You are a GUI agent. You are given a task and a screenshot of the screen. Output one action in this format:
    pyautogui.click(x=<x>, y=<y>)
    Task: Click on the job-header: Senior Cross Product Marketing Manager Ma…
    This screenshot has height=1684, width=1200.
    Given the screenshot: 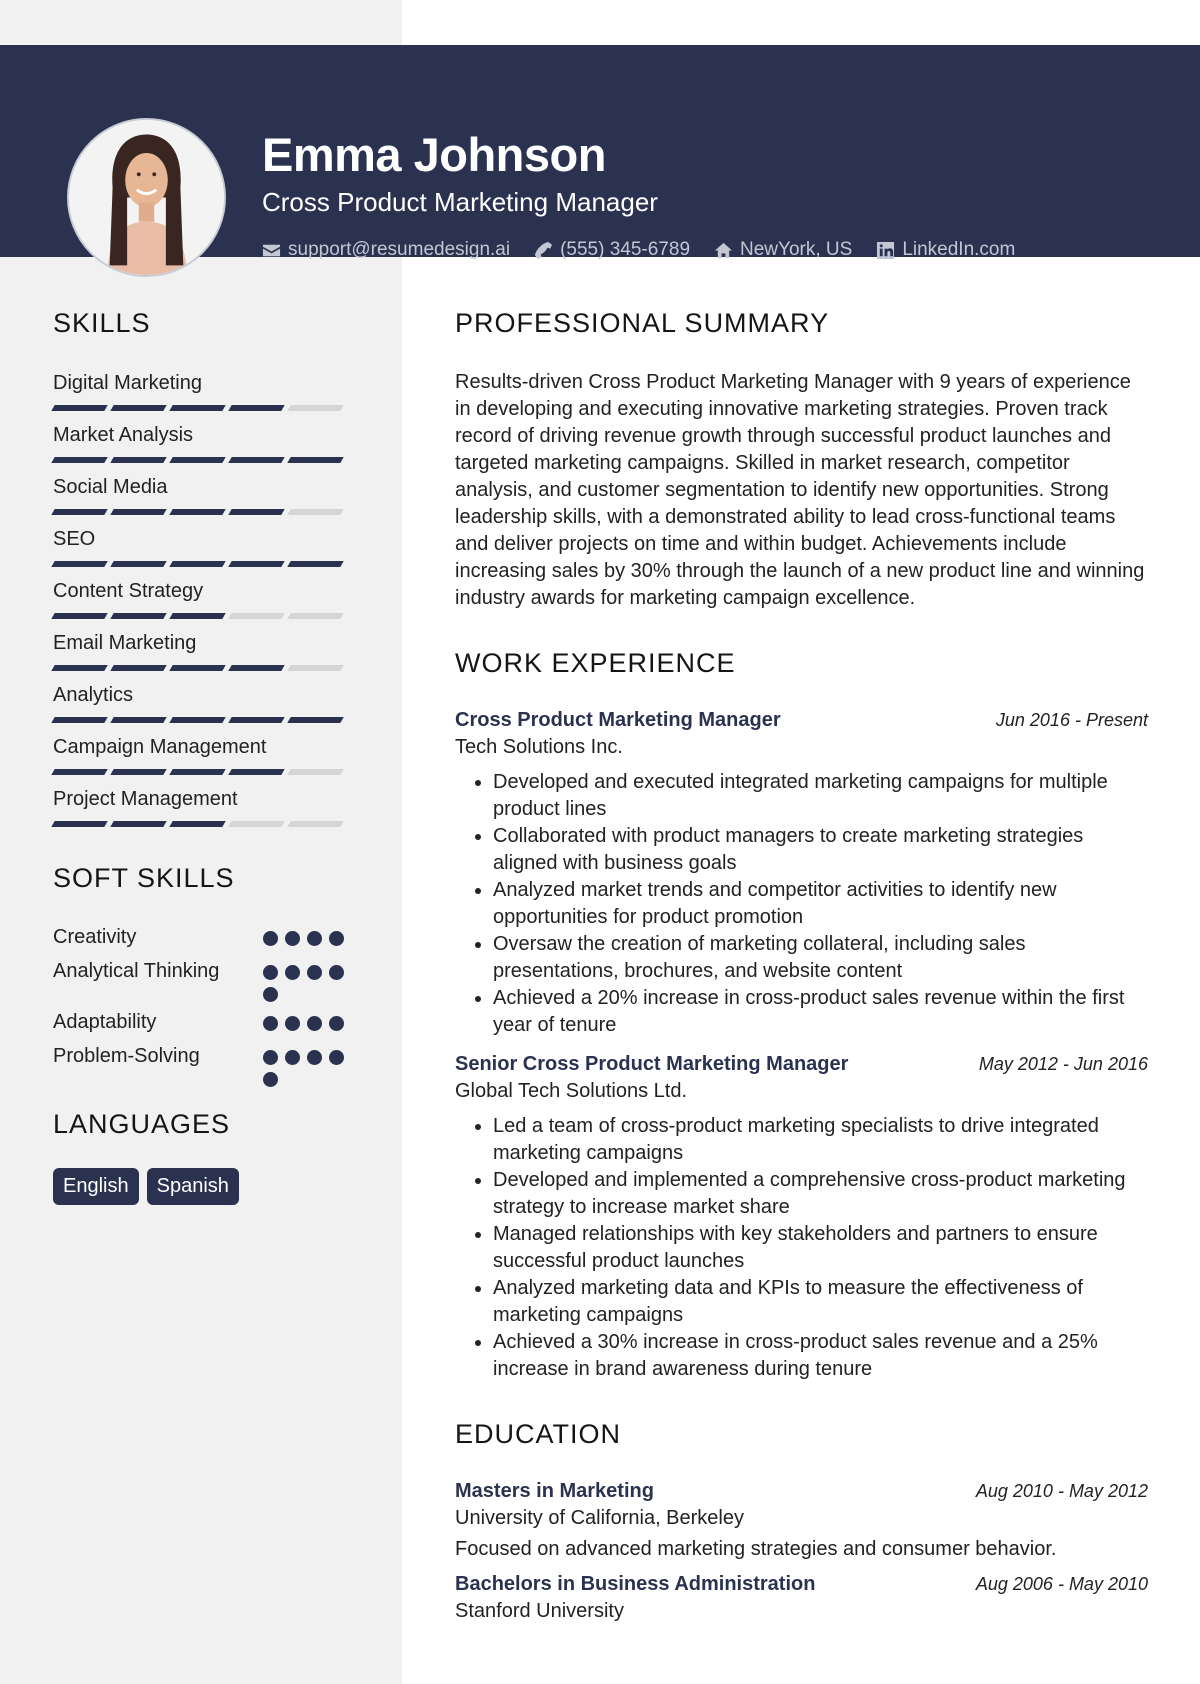 What is the action you would take?
    pyautogui.click(x=801, y=1064)
    